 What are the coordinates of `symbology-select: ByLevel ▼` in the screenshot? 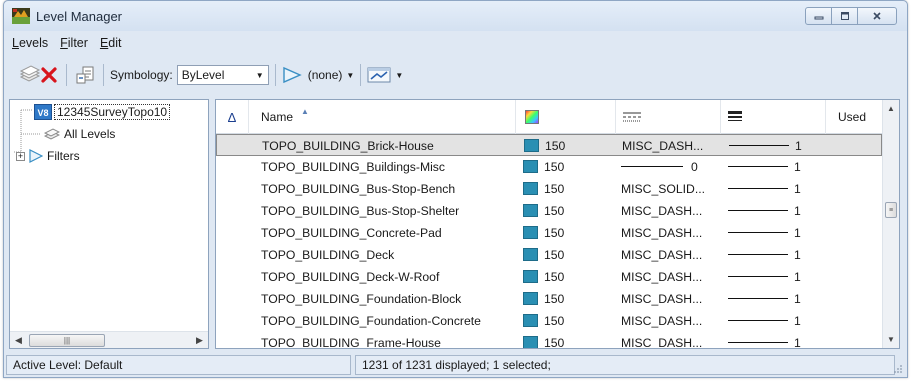 It's located at (222, 75).